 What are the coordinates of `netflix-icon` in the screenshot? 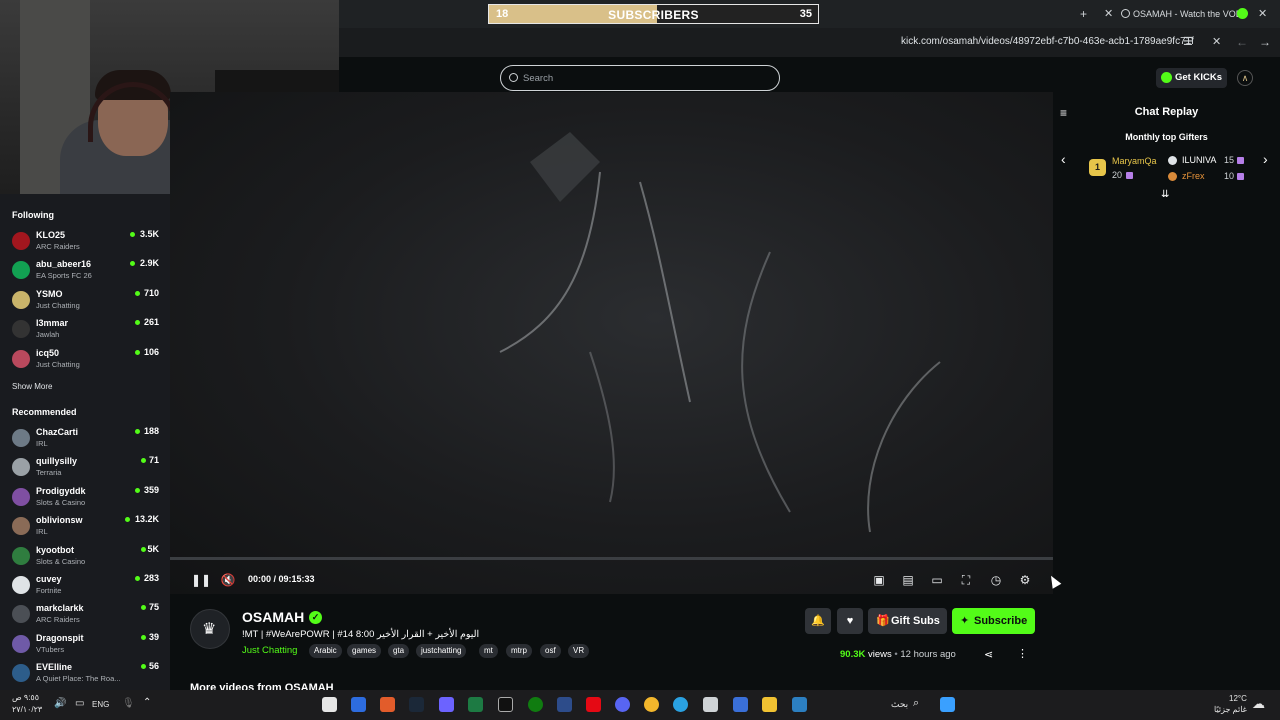 It's located at (593, 704).